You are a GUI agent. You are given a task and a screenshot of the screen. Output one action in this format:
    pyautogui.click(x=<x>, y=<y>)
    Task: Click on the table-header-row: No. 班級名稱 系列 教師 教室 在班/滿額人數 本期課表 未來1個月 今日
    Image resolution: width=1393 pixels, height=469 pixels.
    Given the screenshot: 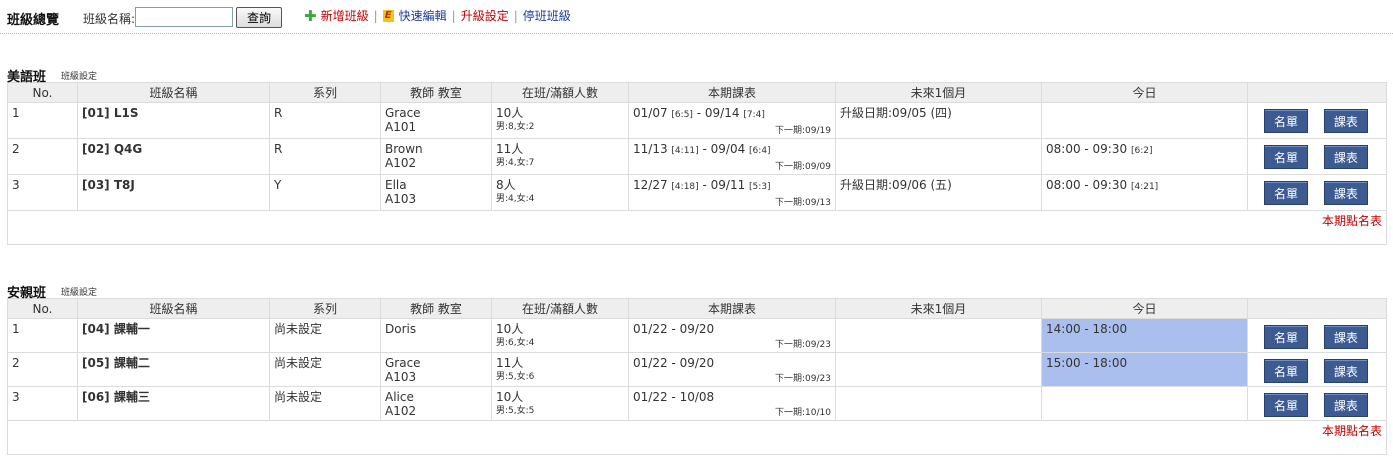 What is the action you would take?
    pyautogui.click(x=697, y=92)
    